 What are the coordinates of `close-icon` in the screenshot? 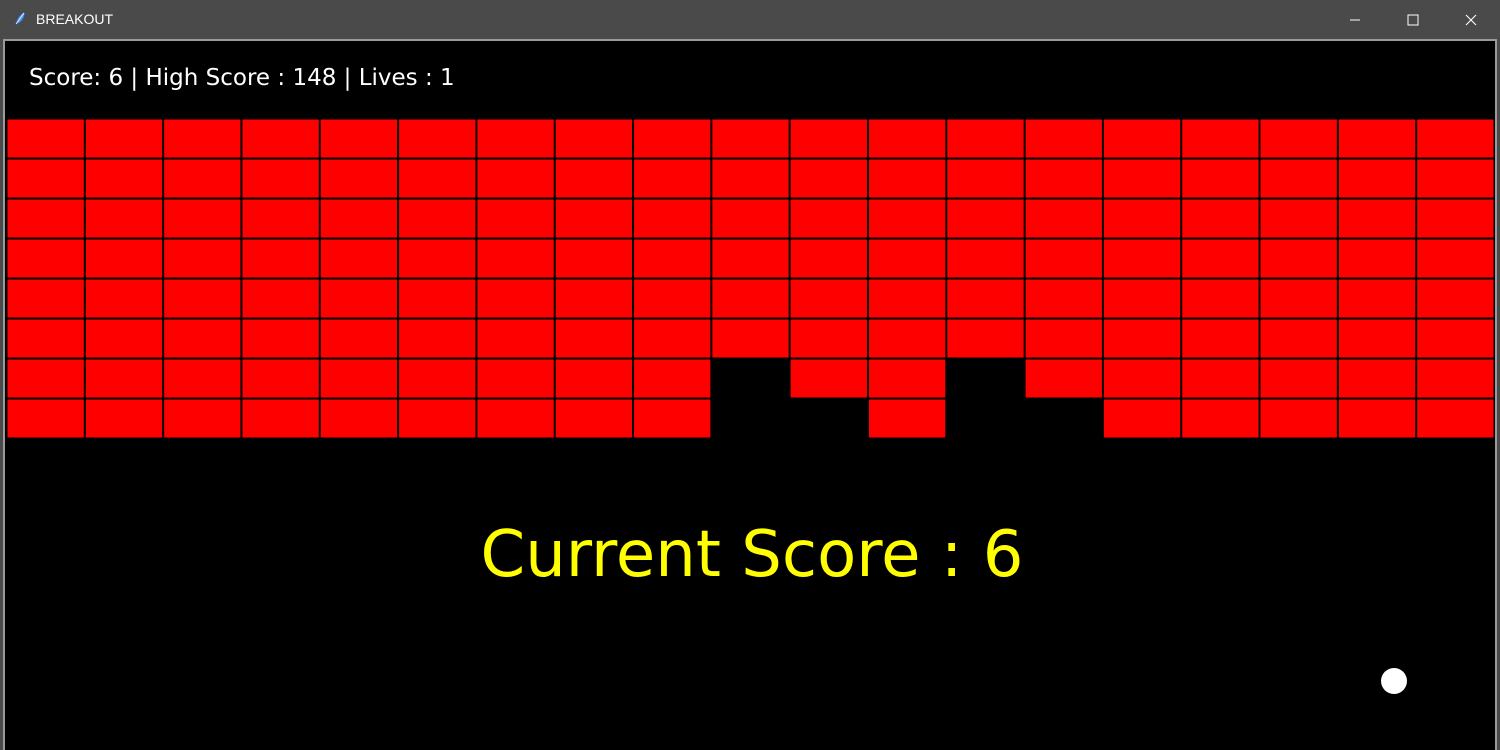 It's located at (1471, 19).